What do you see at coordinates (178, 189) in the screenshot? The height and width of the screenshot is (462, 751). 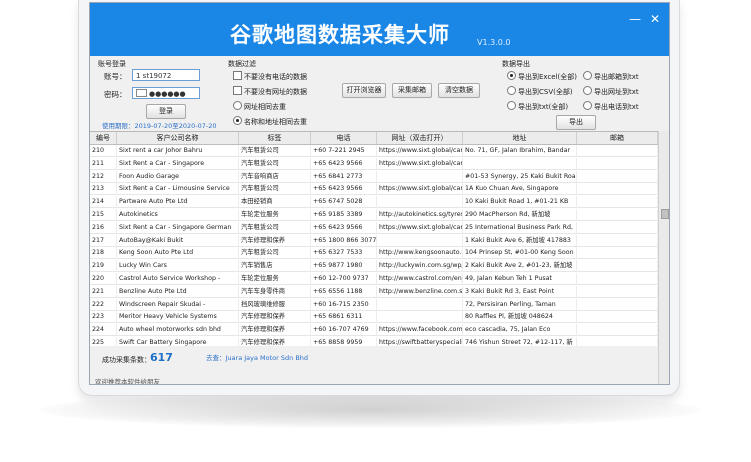 I see `cell-company: Sixt Rent a Car - Limousine Service` at bounding box center [178, 189].